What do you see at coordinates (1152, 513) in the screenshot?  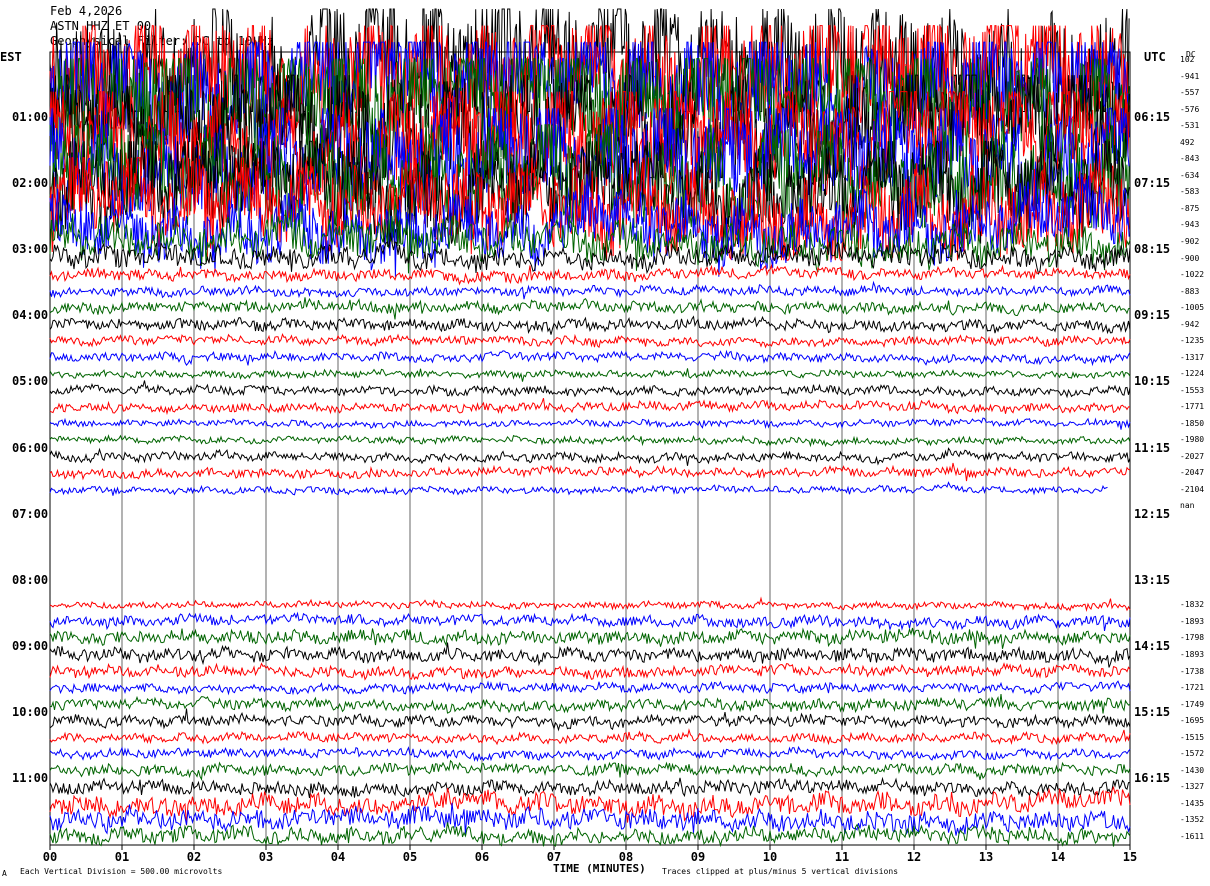 I see `utc-hour-label: 12:15` at bounding box center [1152, 513].